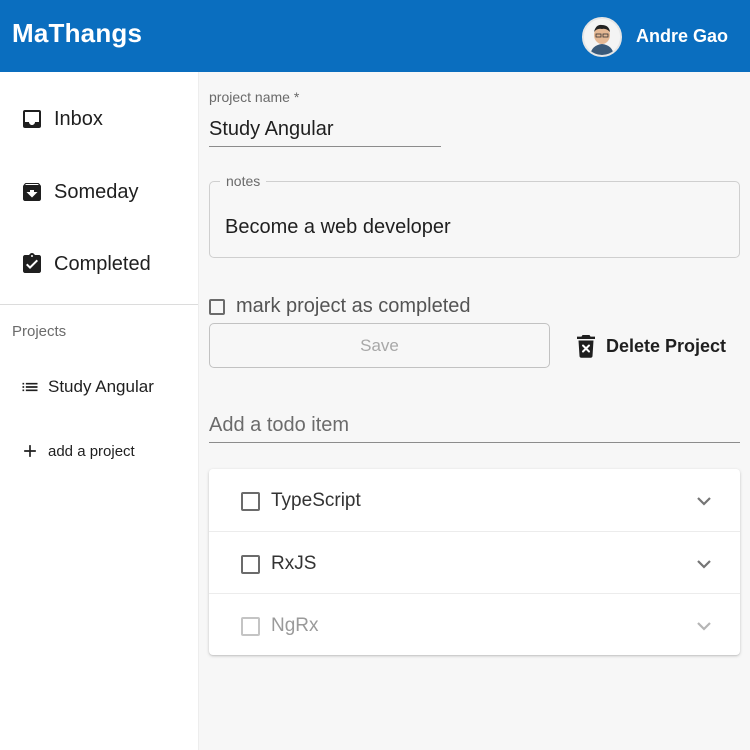  I want to click on delete-project-button: Delete Project, so click(651, 346).